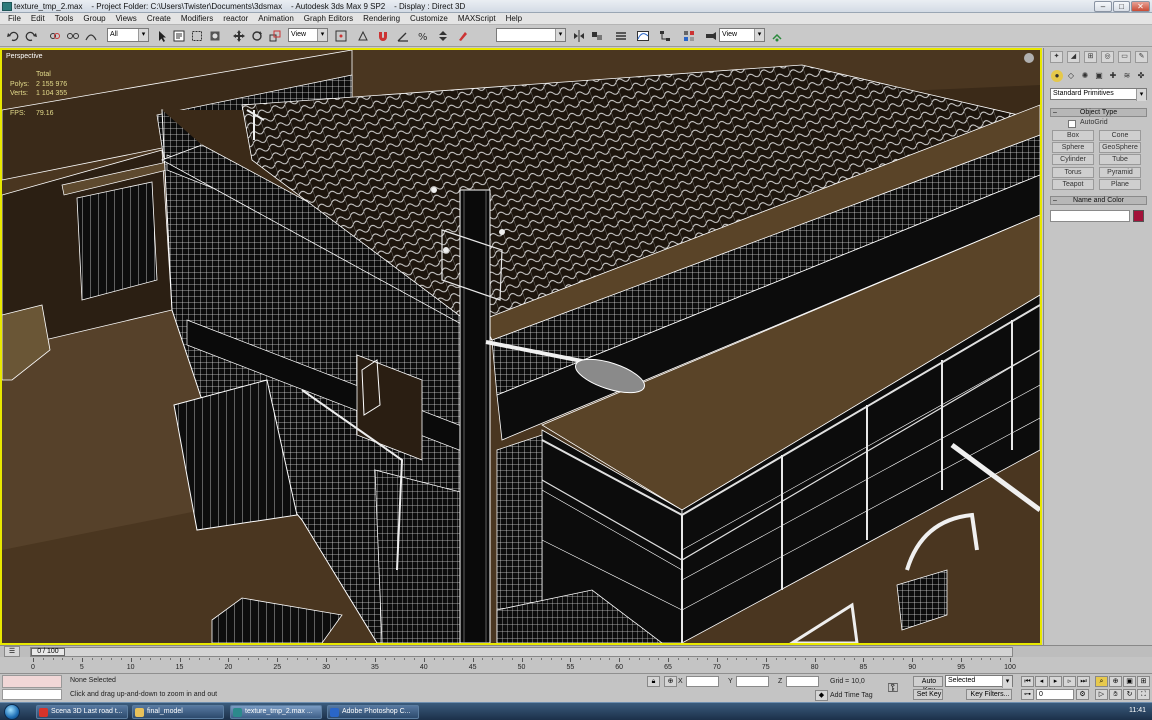 This screenshot has height=720, width=1152. Describe the element at coordinates (752, 681) in the screenshot. I see `y-coordinate-field` at that location.